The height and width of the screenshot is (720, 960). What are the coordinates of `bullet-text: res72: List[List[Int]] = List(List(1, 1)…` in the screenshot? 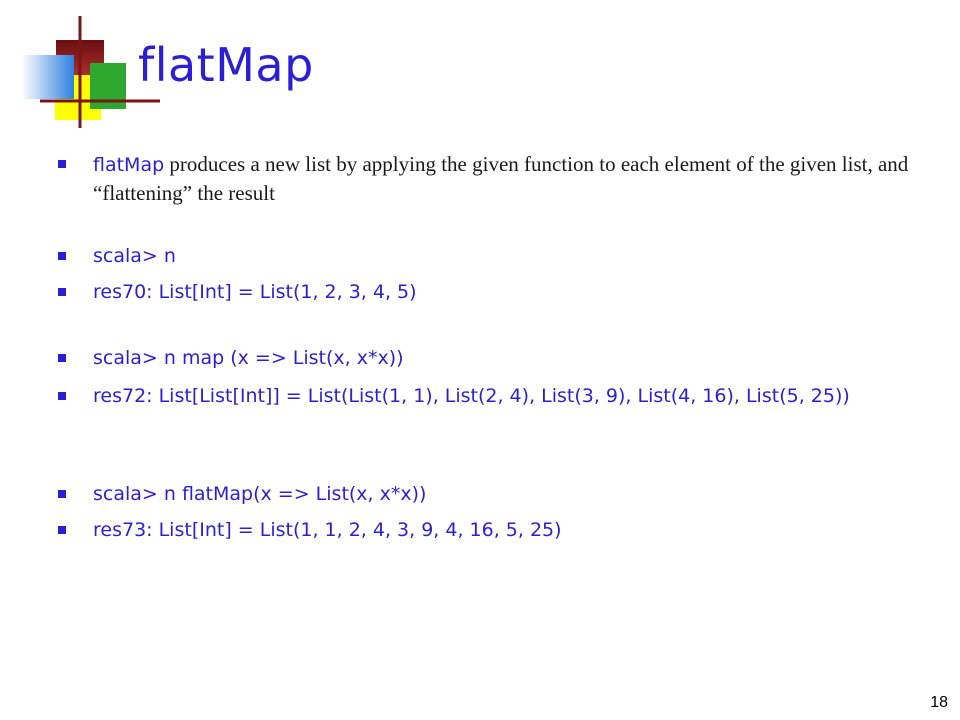 It's located at (471, 396).